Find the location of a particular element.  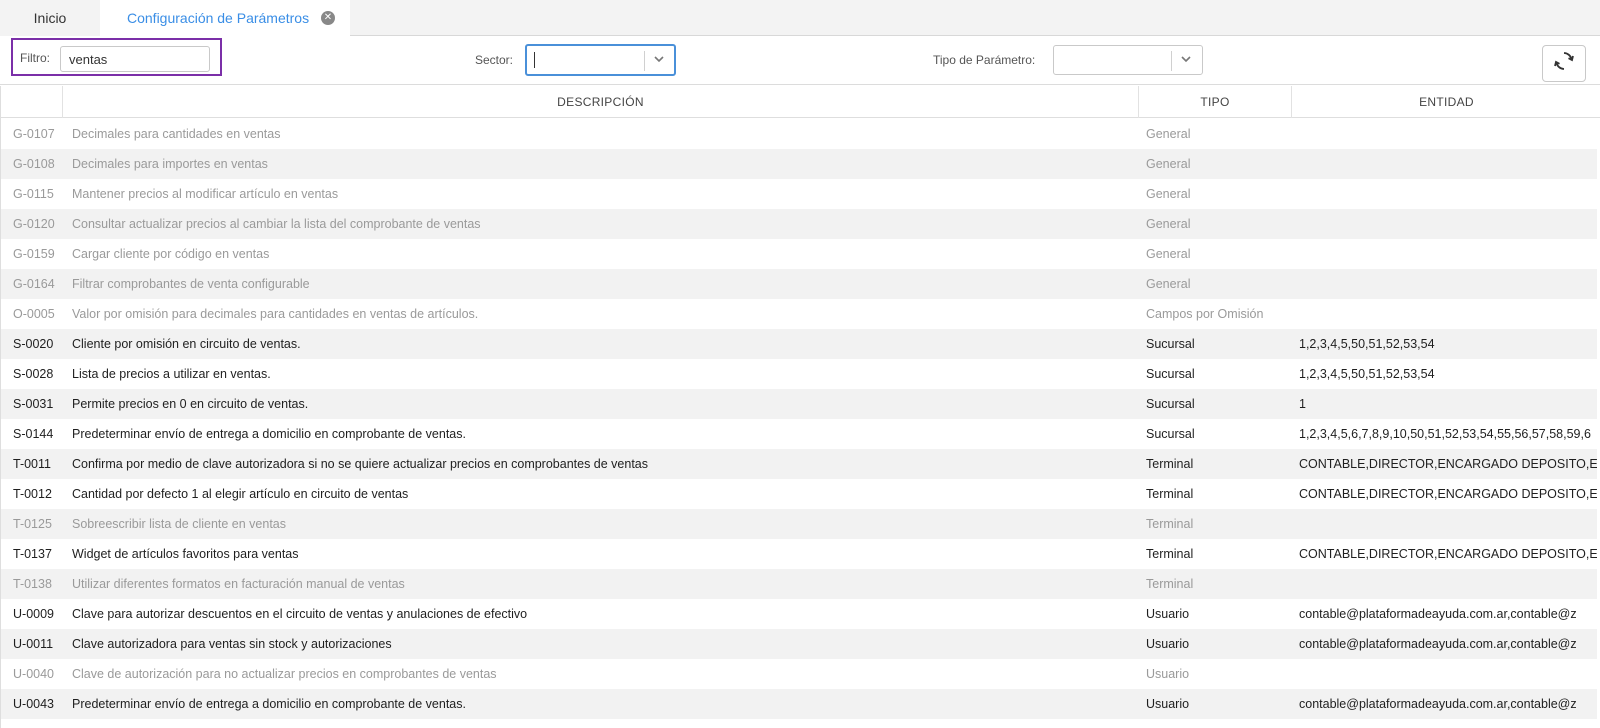

cell-descripcion: Decimales para cantidades en ventas is located at coordinates (176, 134).